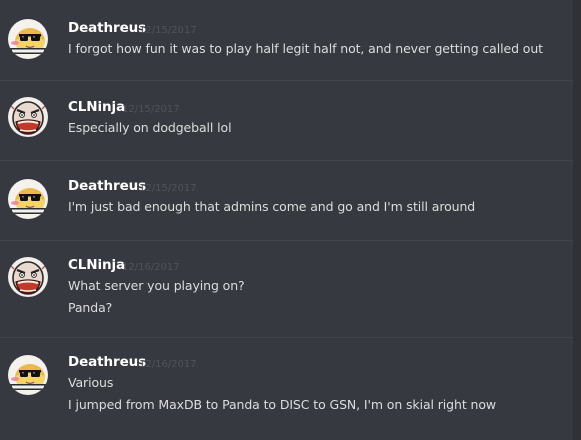  Describe the element at coordinates (577, 220) in the screenshot. I see `scrollbar-track` at that location.